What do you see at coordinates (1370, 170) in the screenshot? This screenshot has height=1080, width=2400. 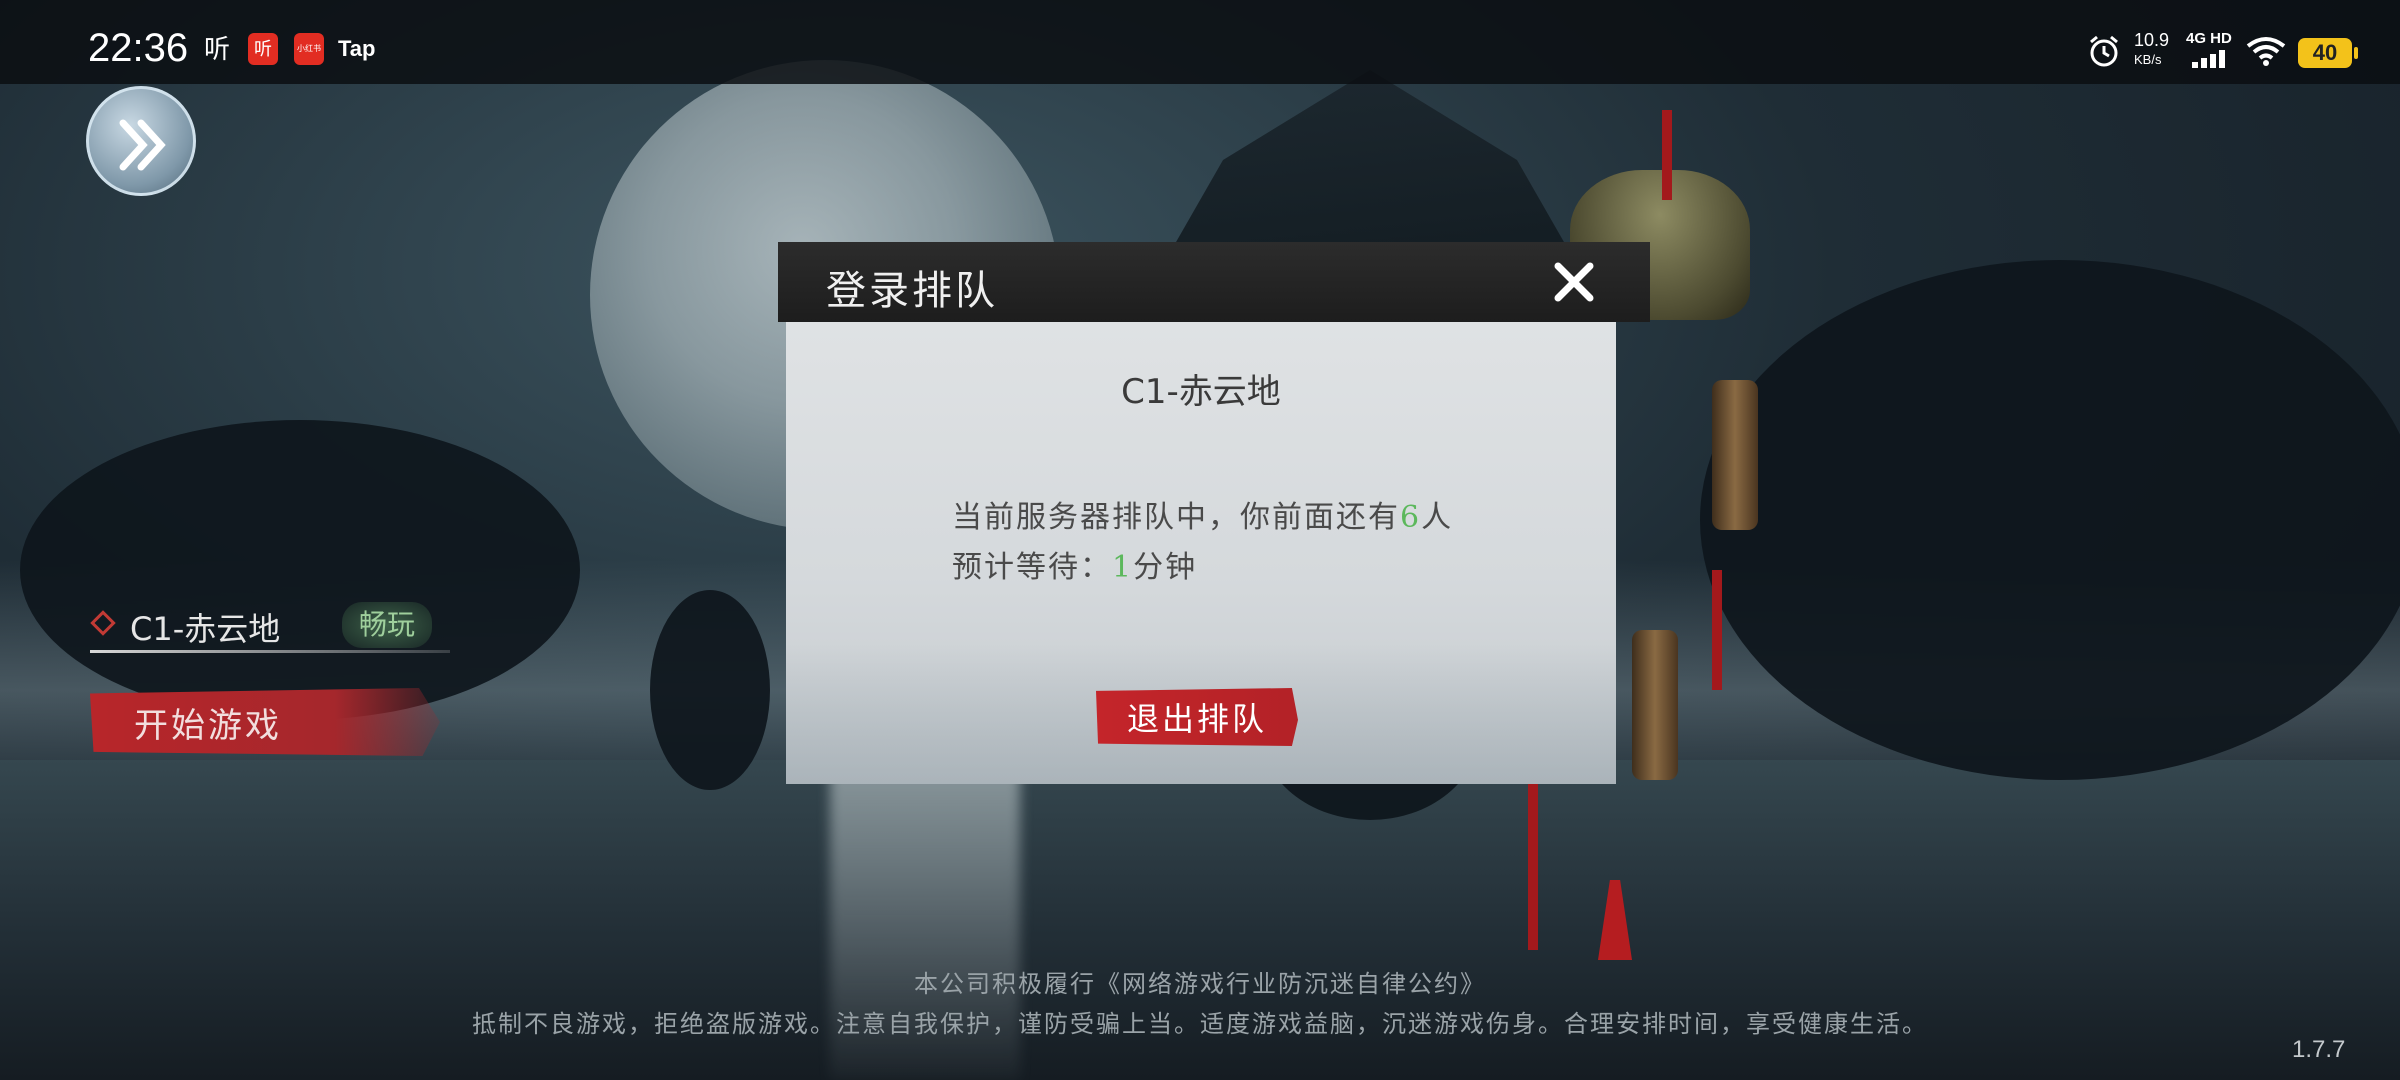 I see `pagoda-silhouette` at bounding box center [1370, 170].